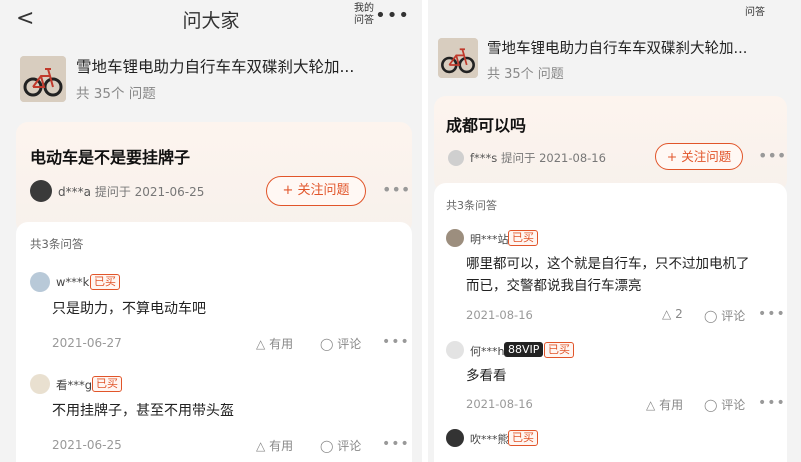  Describe the element at coordinates (110, 157) in the screenshot. I see `question-title: 电动车是不是要挂牌子` at that location.